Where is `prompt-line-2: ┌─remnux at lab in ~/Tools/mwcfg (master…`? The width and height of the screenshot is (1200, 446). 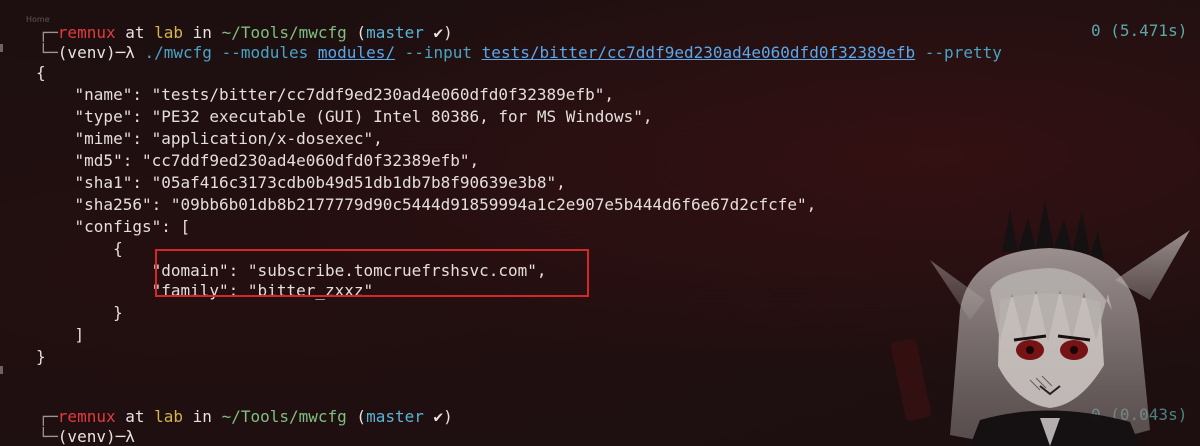 prompt-line-2: ┌─remnux at lab in ~/Tools/mwcfg (master… is located at coordinates (226, 405).